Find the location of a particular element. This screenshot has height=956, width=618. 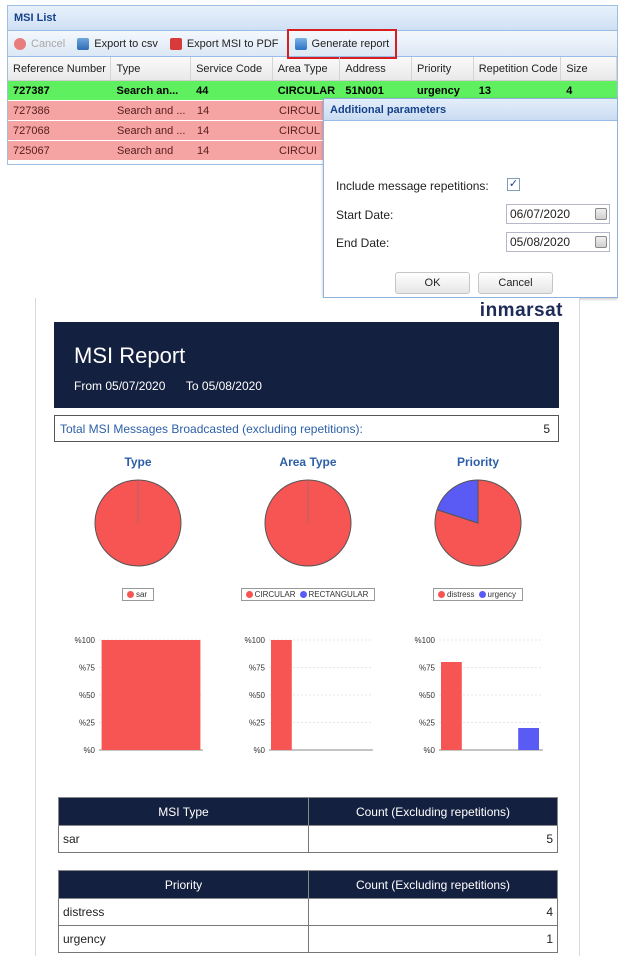

include-repetitions-checkbox: ✓ is located at coordinates (513, 184).